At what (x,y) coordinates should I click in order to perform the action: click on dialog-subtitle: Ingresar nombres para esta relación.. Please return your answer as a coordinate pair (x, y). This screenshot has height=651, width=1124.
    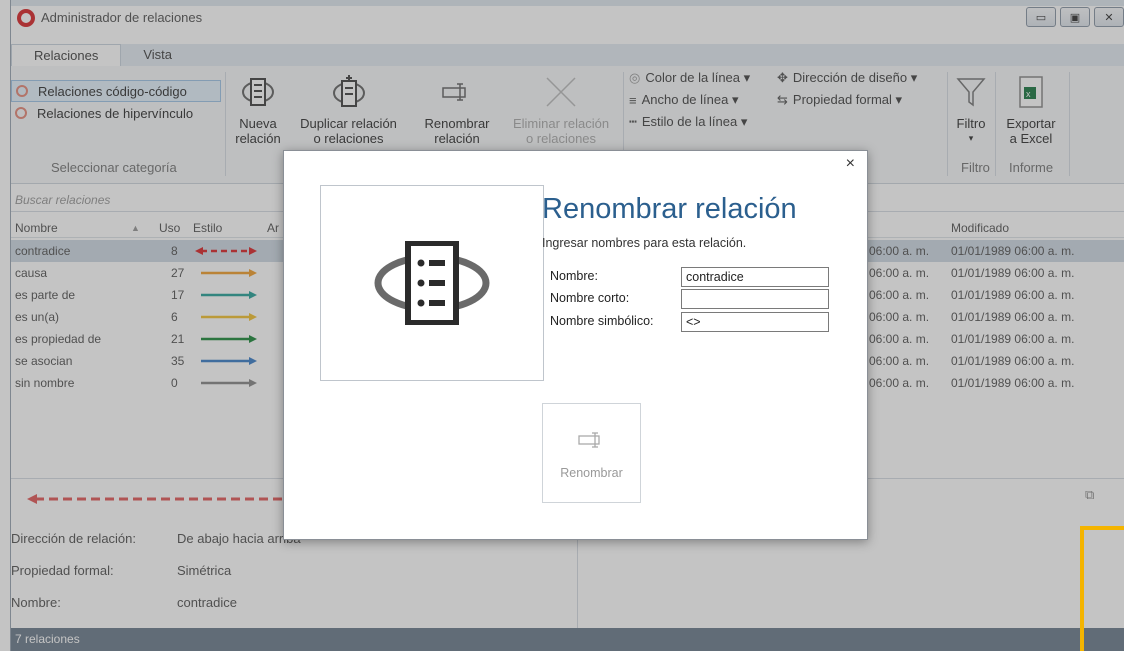
    Looking at the image, I should click on (644, 243).